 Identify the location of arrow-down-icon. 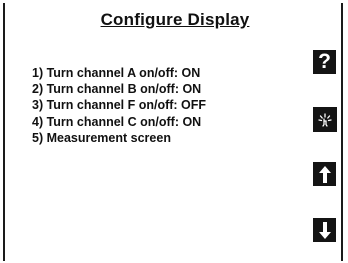
(324, 230).